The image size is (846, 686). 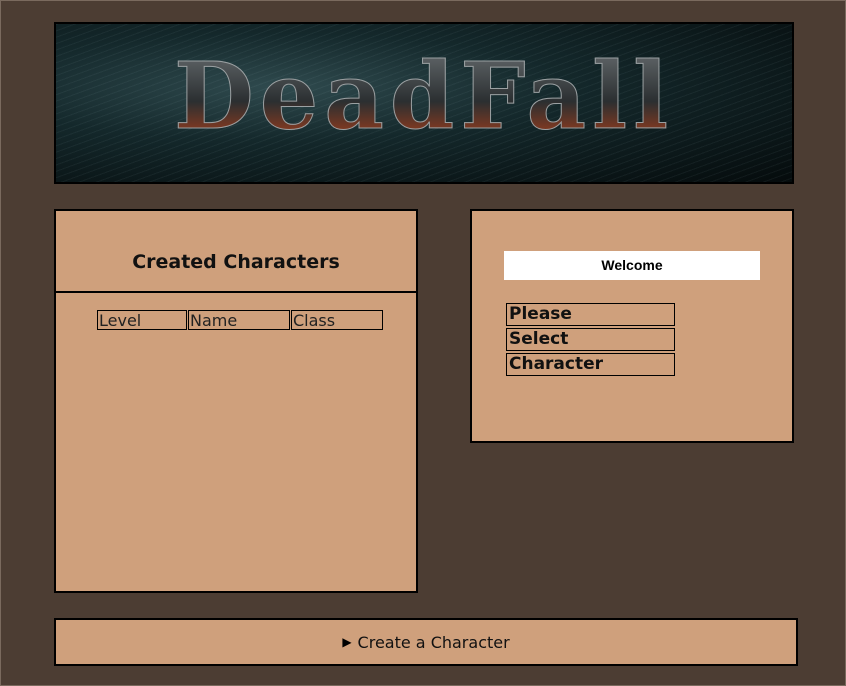 I want to click on column-header-name: Name, so click(x=239, y=320).